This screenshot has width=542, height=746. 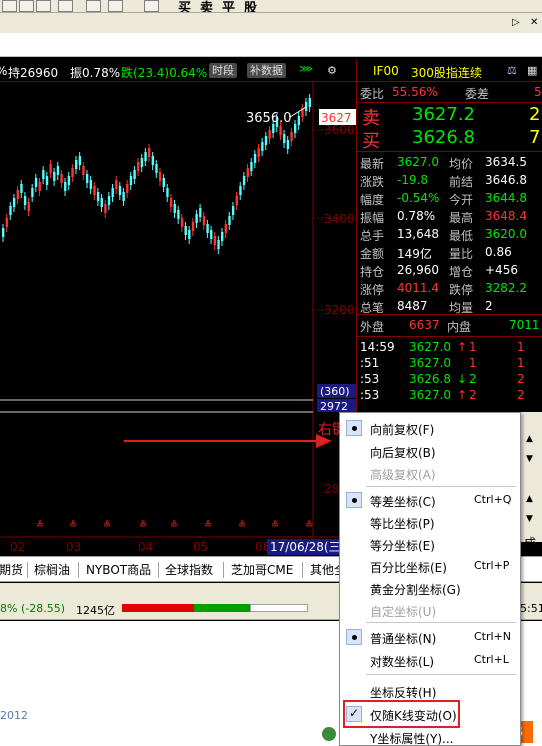 I want to click on menu-item: 普通坐标(N) Ctrl+N, so click(x=430, y=637).